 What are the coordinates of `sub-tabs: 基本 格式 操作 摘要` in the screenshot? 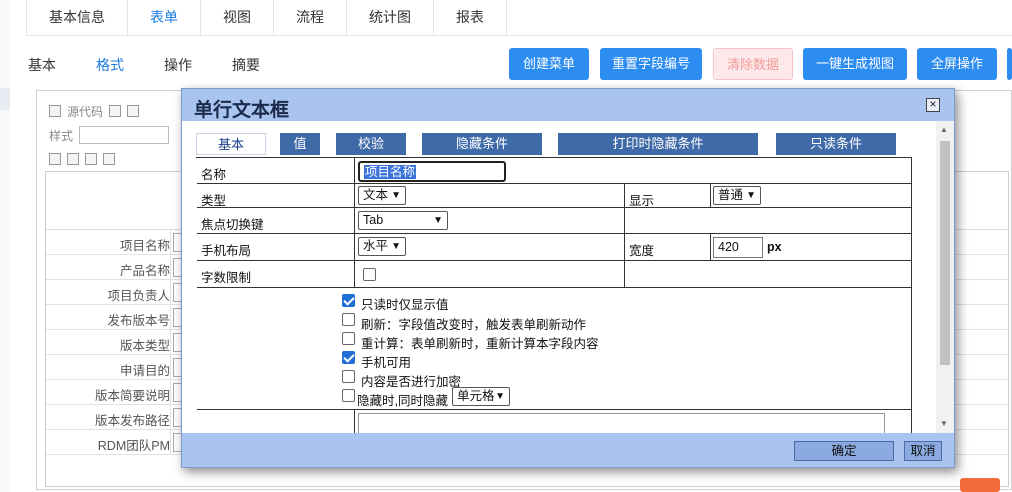 It's located at (164, 65).